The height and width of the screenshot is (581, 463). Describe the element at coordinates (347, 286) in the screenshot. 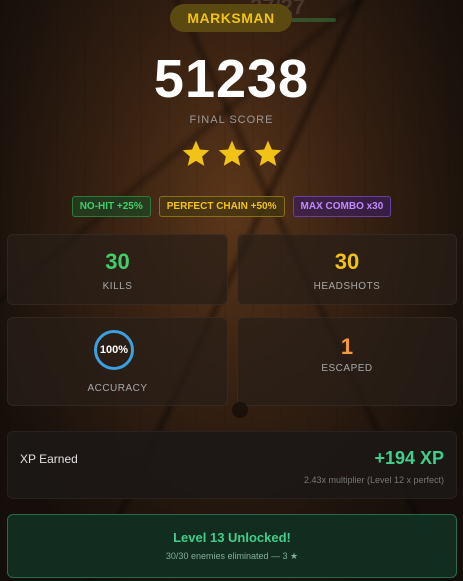

I see `headshots-label: HEADSHOTS` at that location.